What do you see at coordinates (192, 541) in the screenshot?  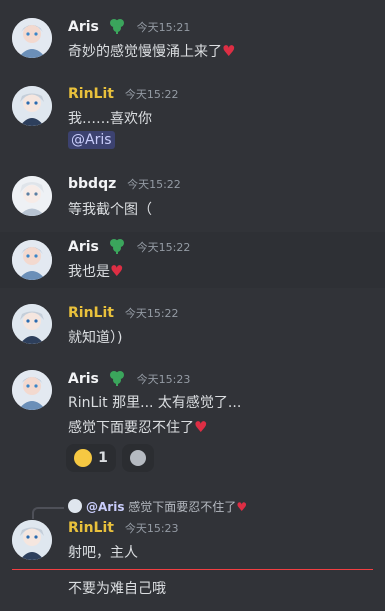 I see `message-rinlit-3: RinLit 今天15:23 射吧，主人` at bounding box center [192, 541].